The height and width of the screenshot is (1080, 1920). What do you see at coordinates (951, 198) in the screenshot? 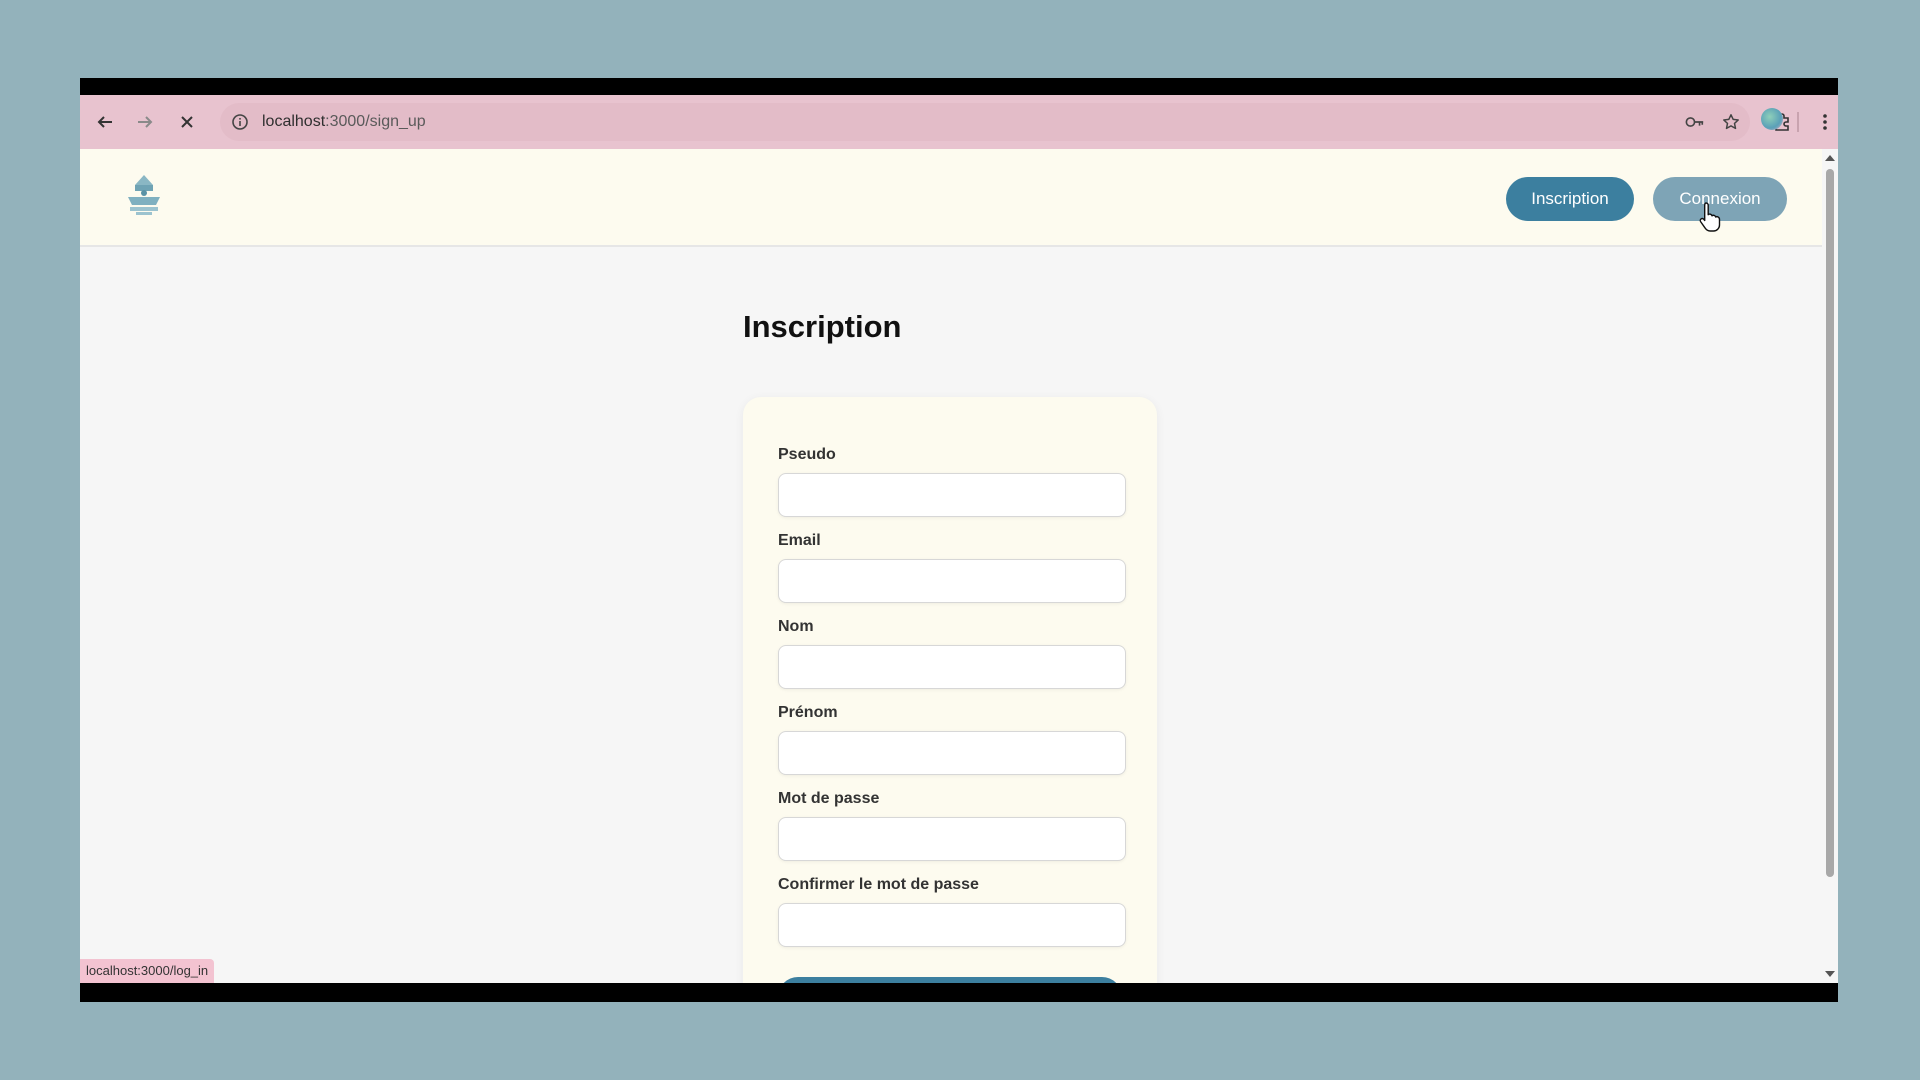
I see `site-navbar: Inscription Connexion` at bounding box center [951, 198].